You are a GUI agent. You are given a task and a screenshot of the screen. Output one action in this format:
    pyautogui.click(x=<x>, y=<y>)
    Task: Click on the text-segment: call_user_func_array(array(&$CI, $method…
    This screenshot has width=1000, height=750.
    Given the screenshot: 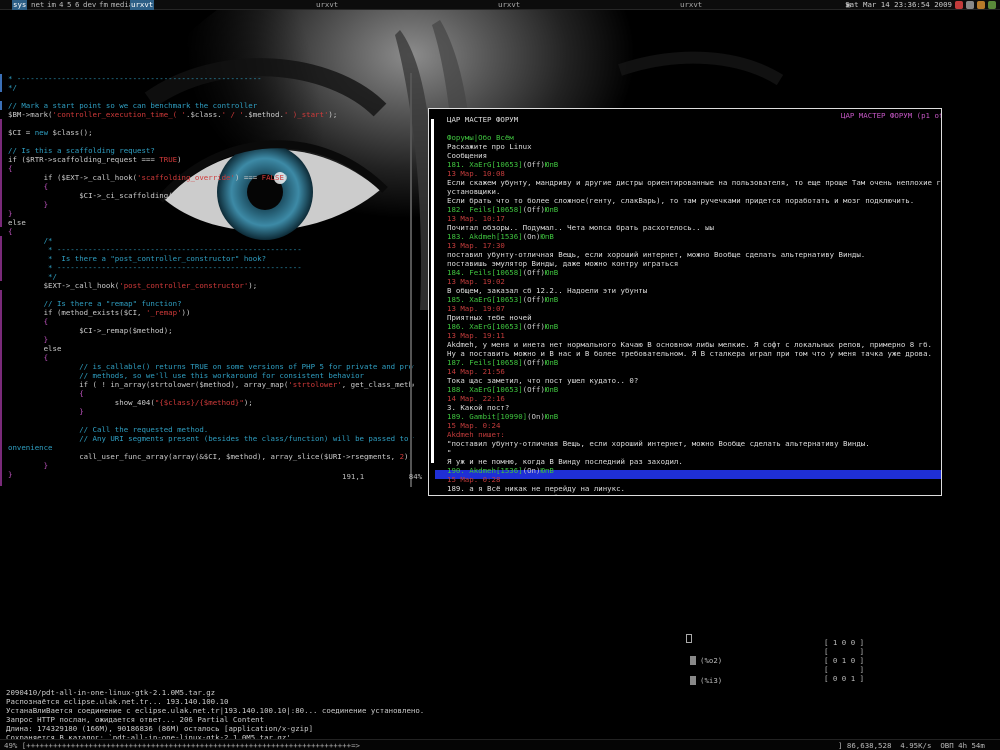 What is the action you would take?
    pyautogui.click(x=204, y=456)
    